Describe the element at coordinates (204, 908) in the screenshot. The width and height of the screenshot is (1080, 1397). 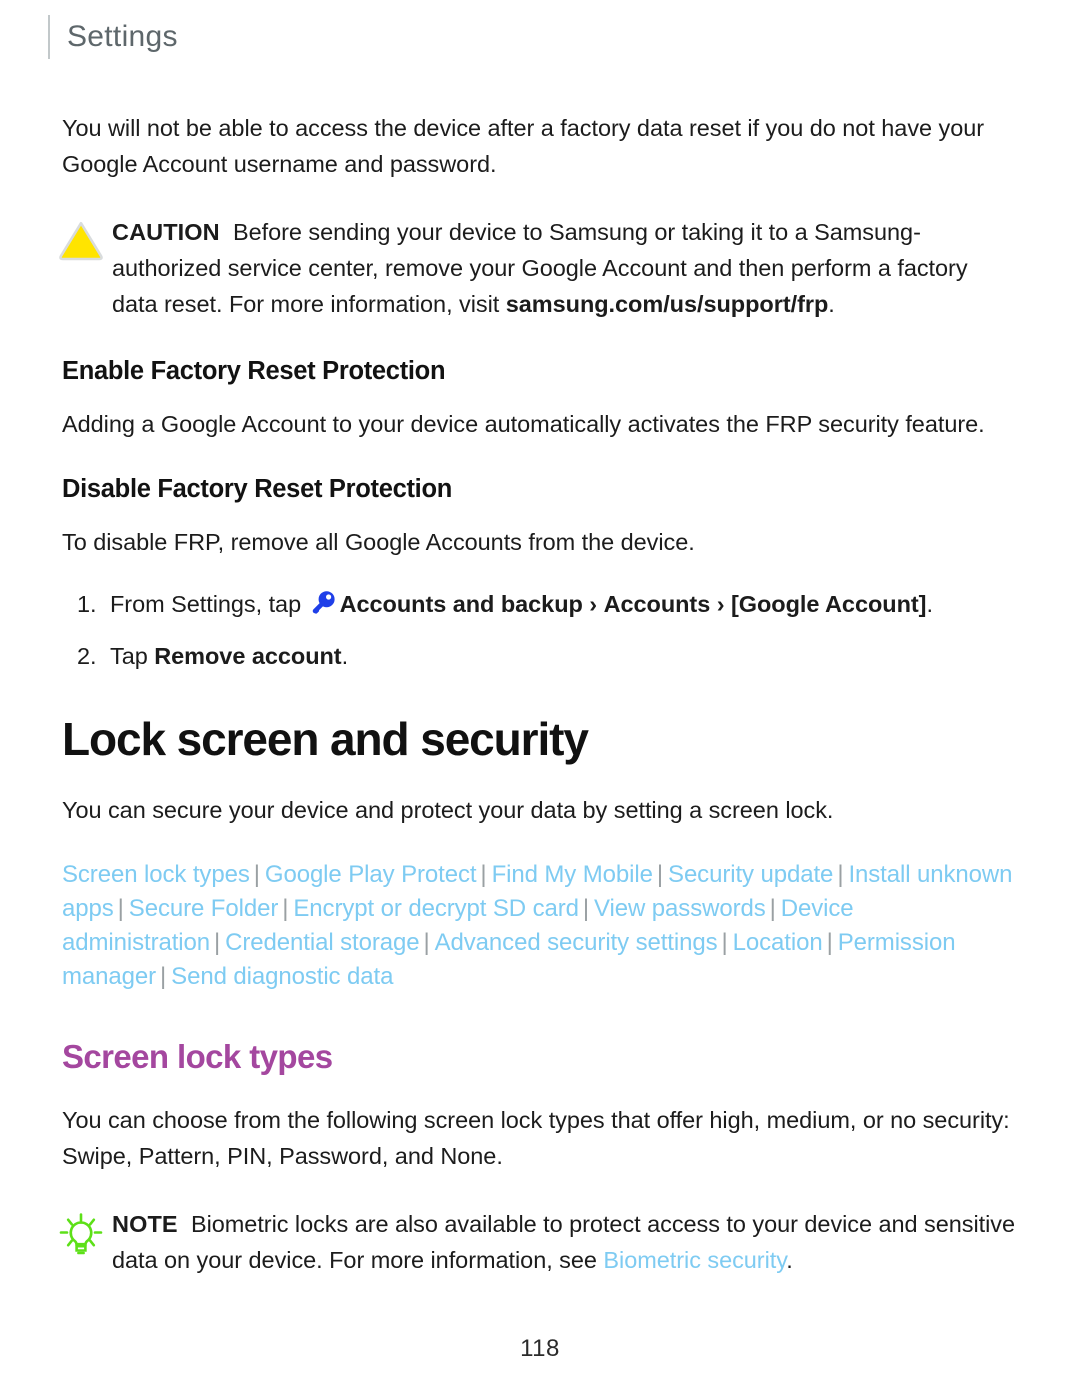
I see `xref-link: Secure Folder` at that location.